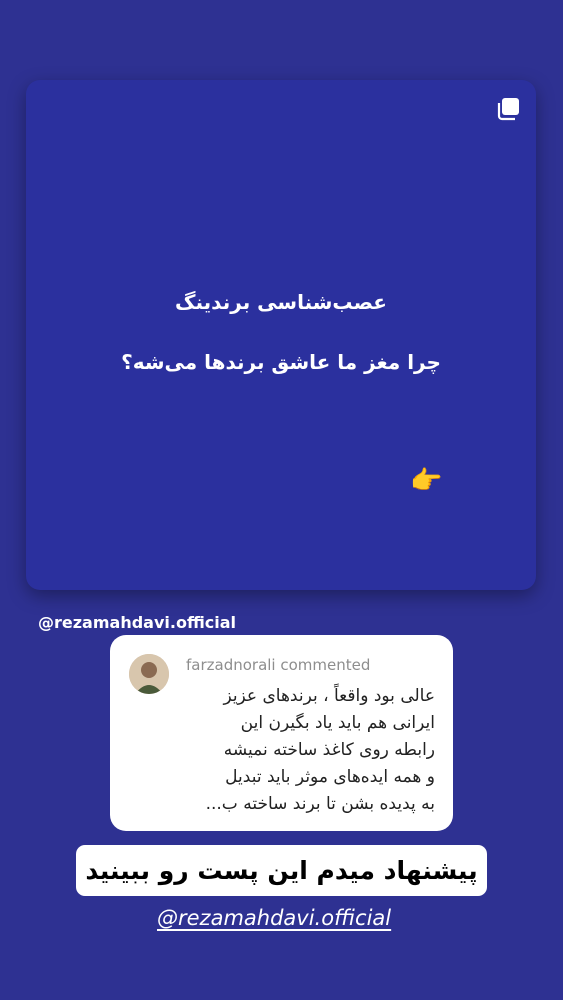  Describe the element at coordinates (278, 665) in the screenshot. I see `comment-author: farzadnorali commented` at that location.